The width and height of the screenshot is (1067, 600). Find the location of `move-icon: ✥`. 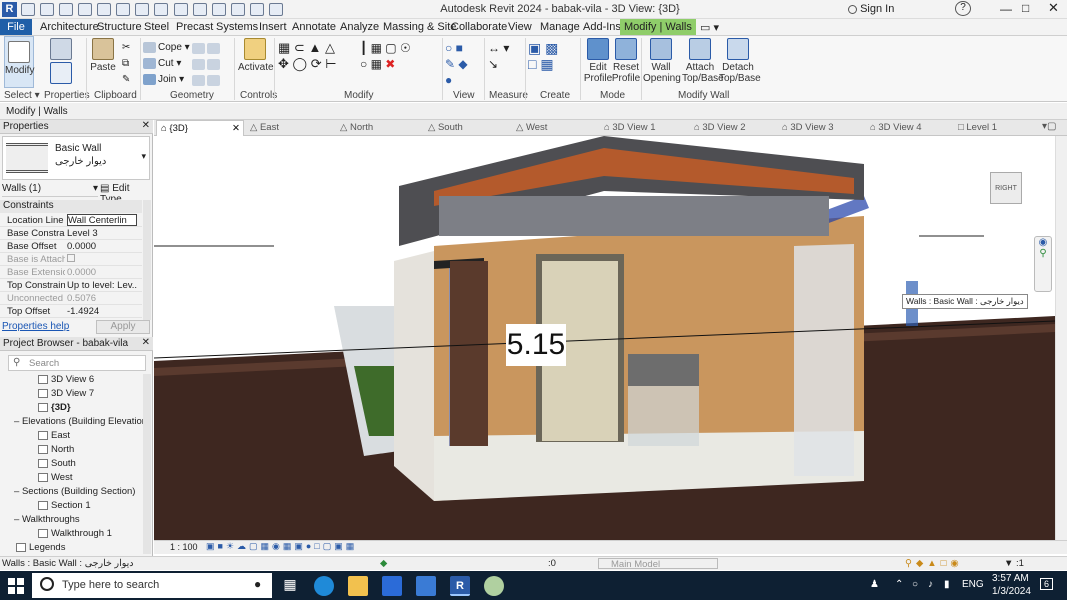

move-icon: ✥ is located at coordinates (283, 63).